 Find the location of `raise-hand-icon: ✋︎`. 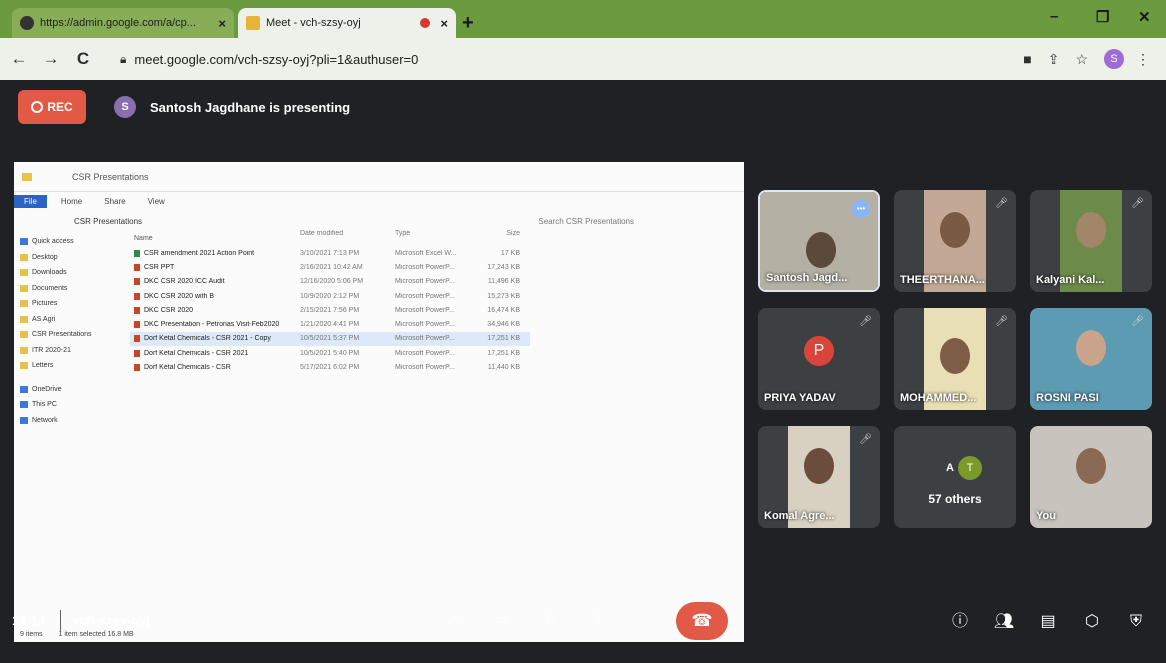

raise-hand-icon: ✋︎ is located at coordinates (550, 620).